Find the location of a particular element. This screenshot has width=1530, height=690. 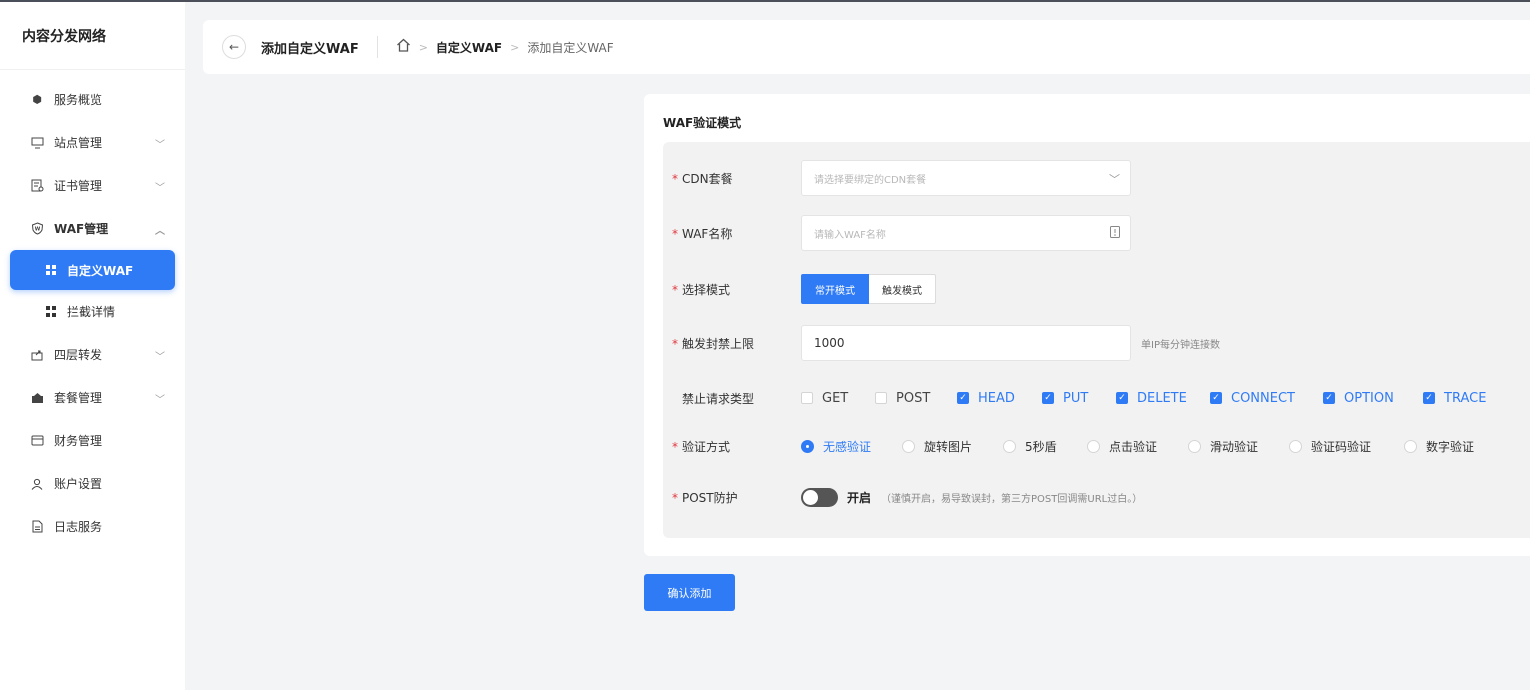

form-row-waf-name: * WAF名称 请输入WAF名称 is located at coordinates (1096, 233).